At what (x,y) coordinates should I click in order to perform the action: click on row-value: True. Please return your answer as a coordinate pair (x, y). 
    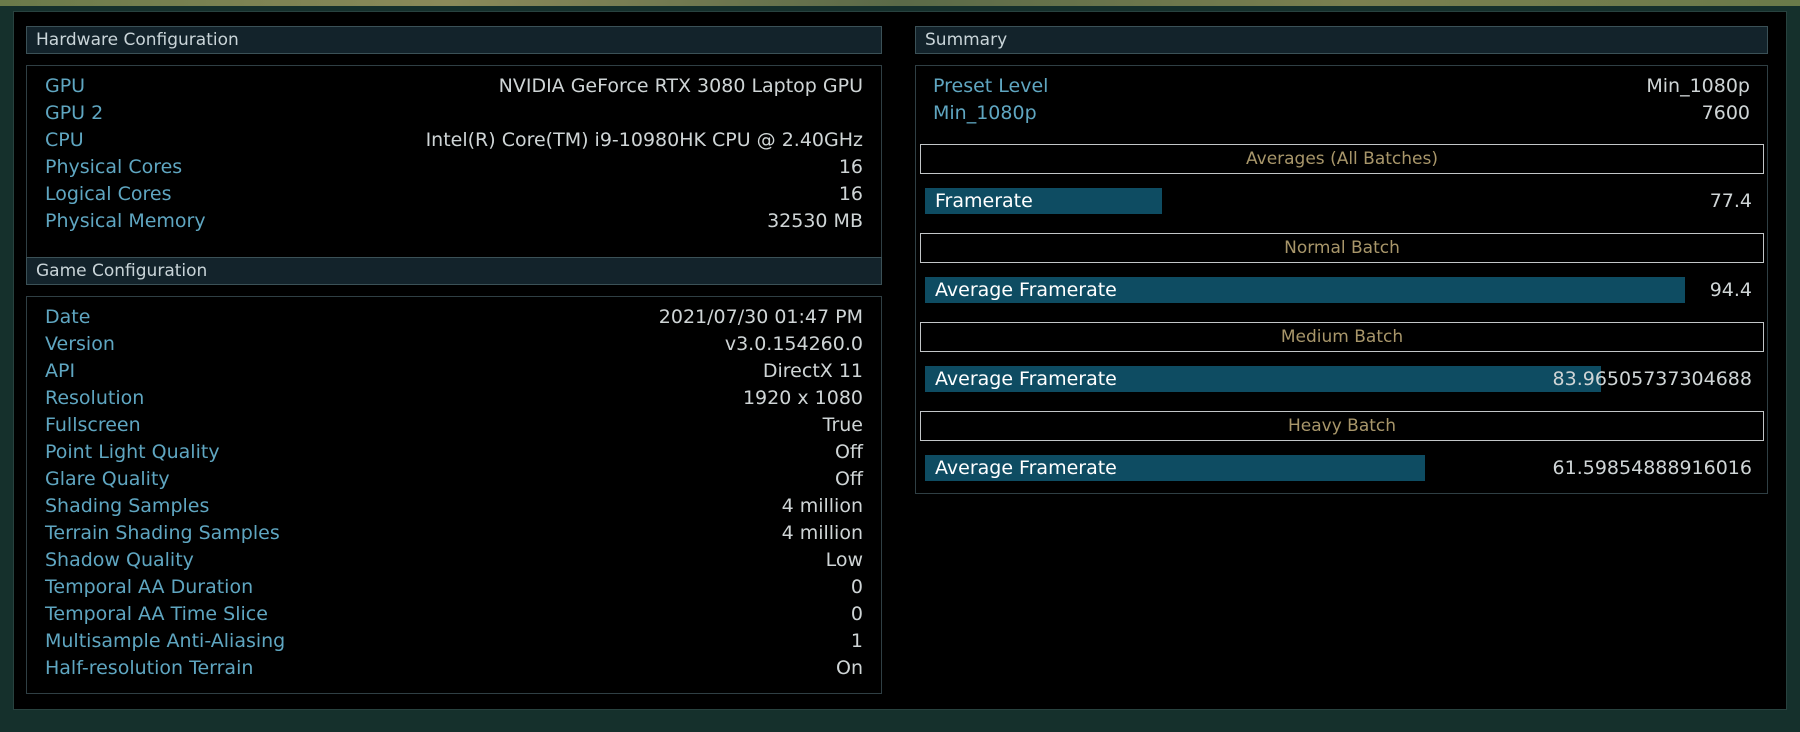
    Looking at the image, I should click on (842, 425).